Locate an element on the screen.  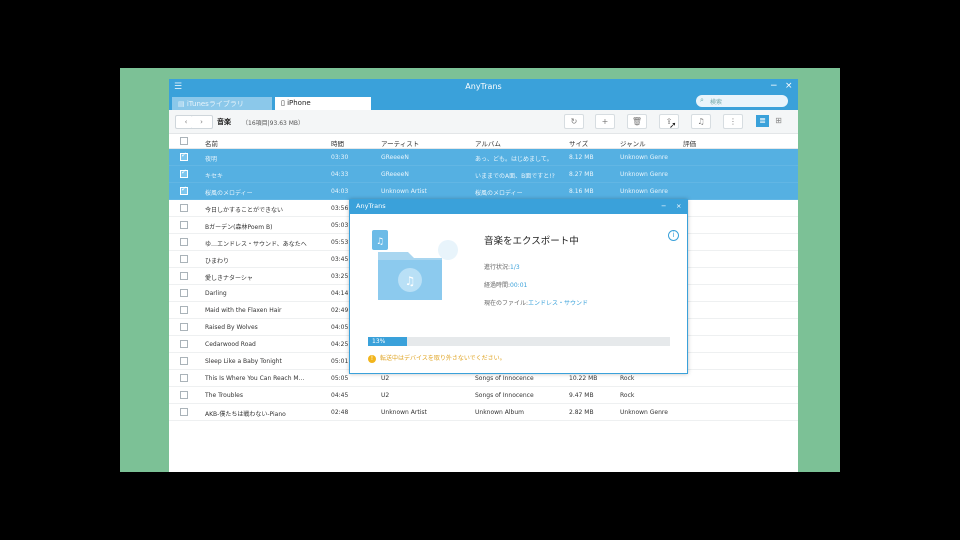
export-to-itunes-button: ♫ is located at coordinates (701, 121).